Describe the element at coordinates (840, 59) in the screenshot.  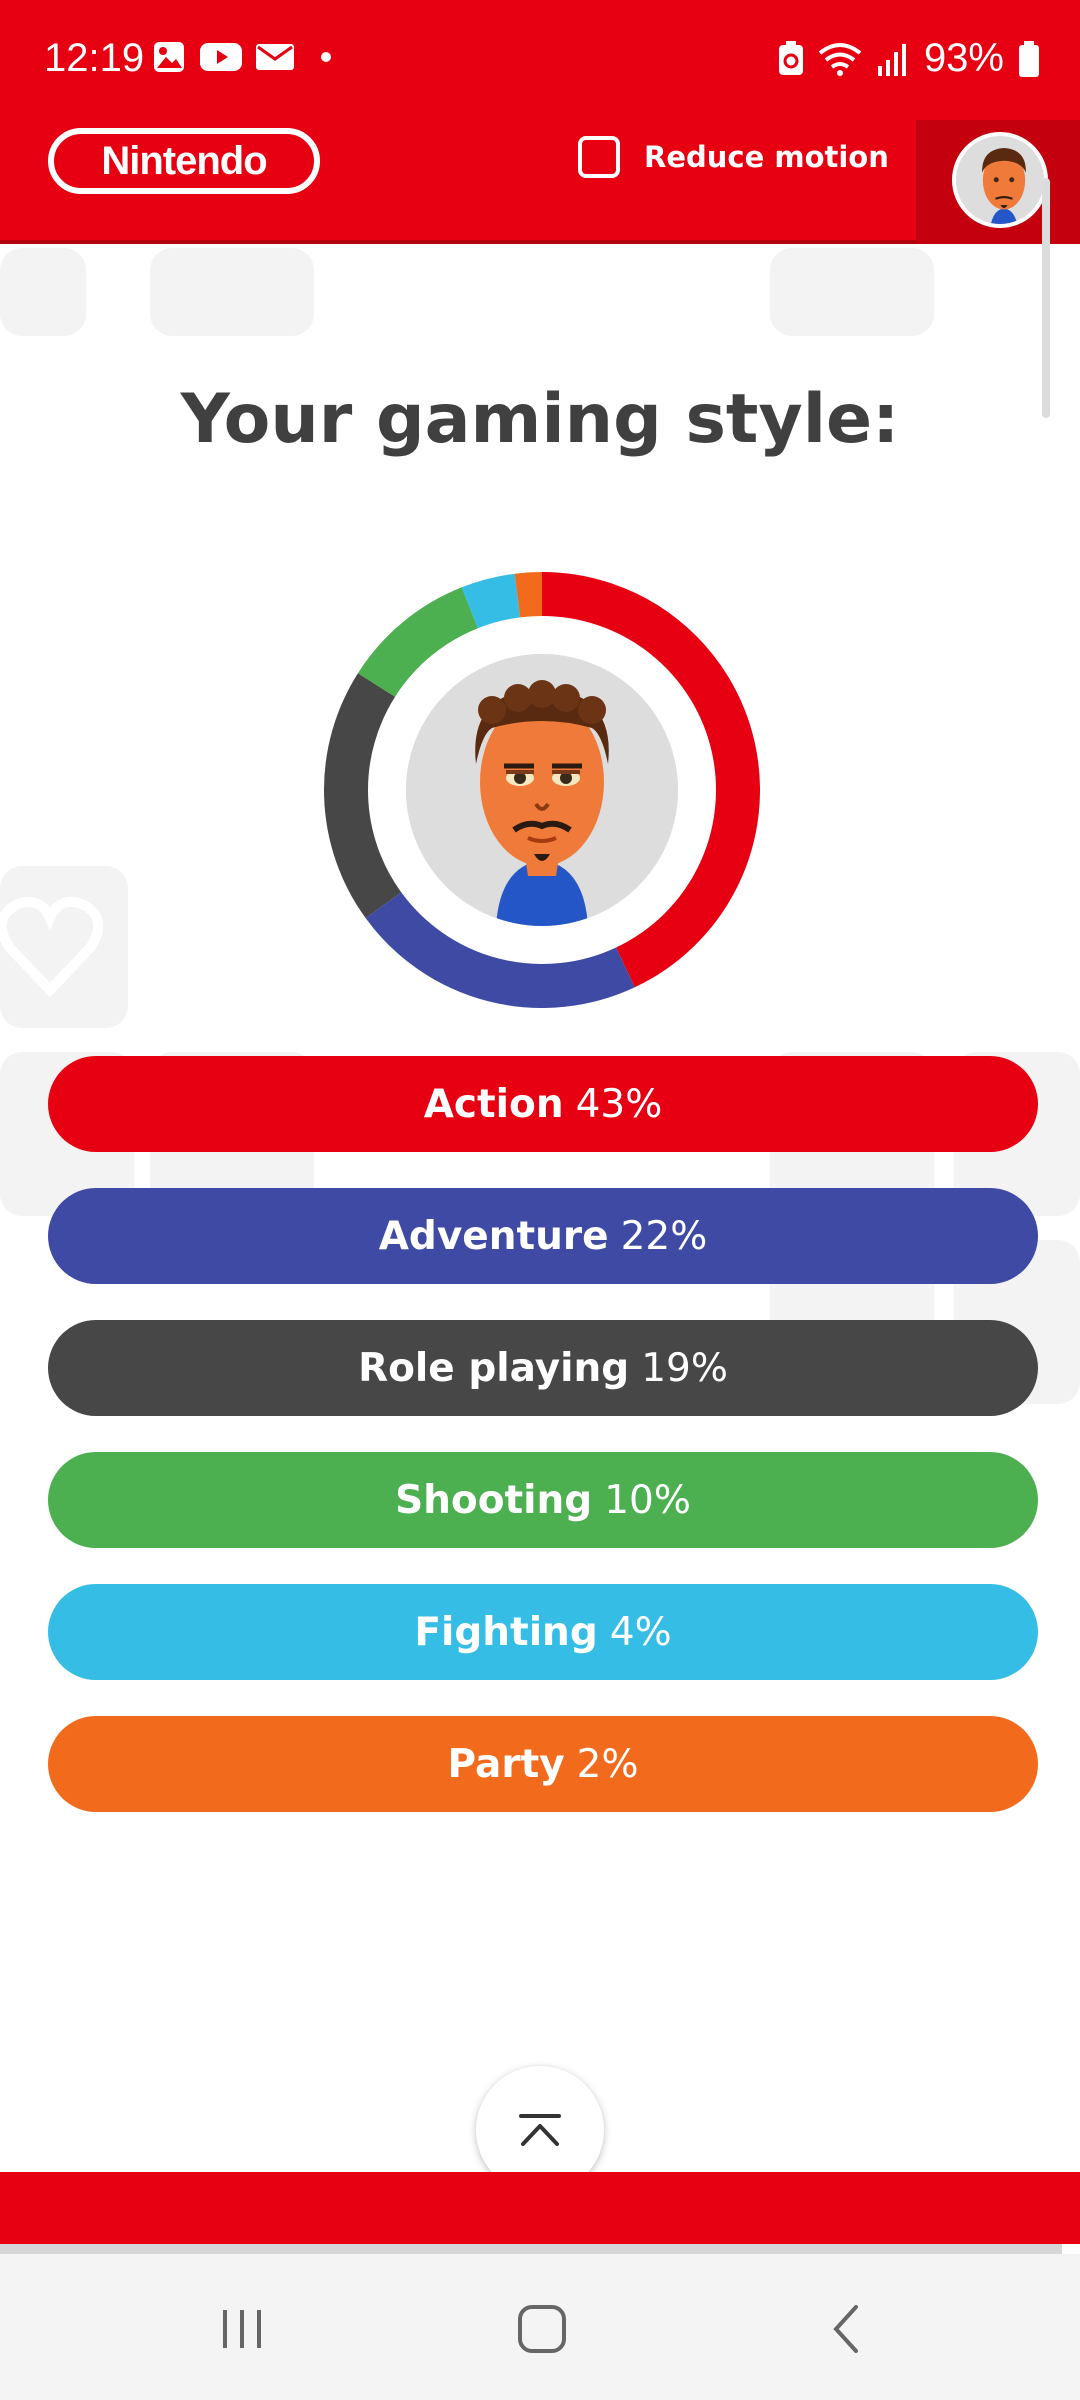
I see `wifi-icon` at that location.